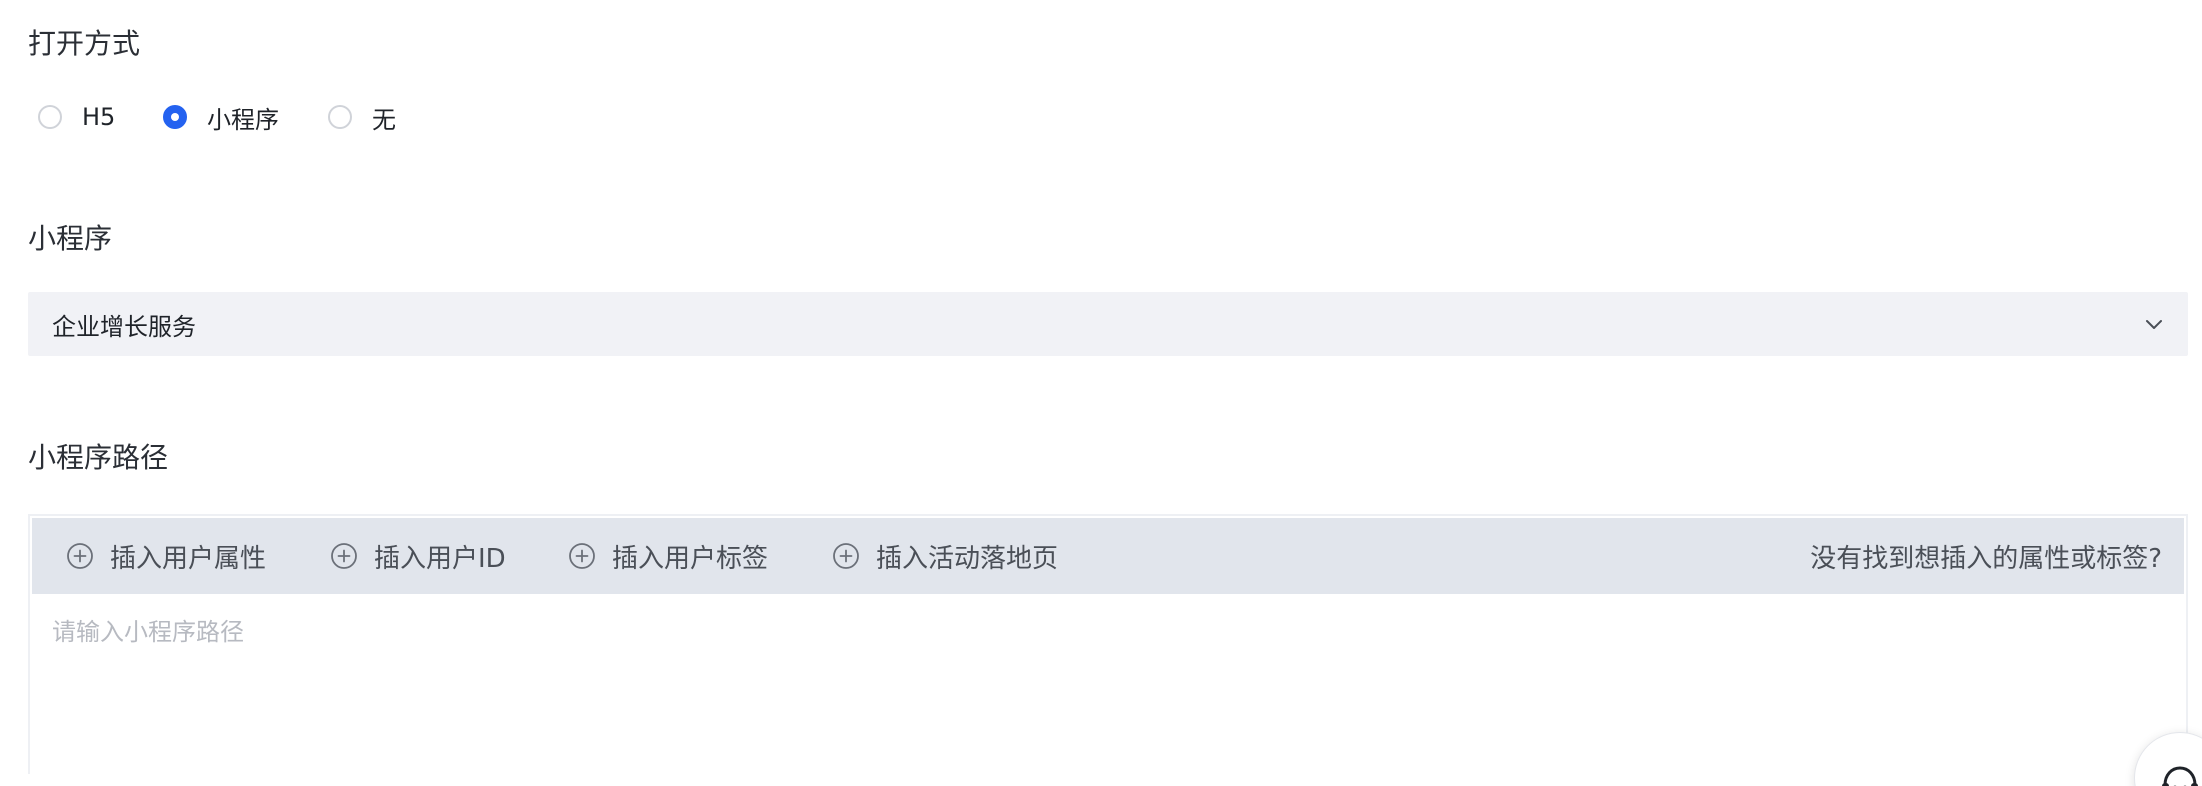 The image size is (2202, 786). What do you see at coordinates (2154, 324) in the screenshot?
I see `chevron-down-icon` at bounding box center [2154, 324].